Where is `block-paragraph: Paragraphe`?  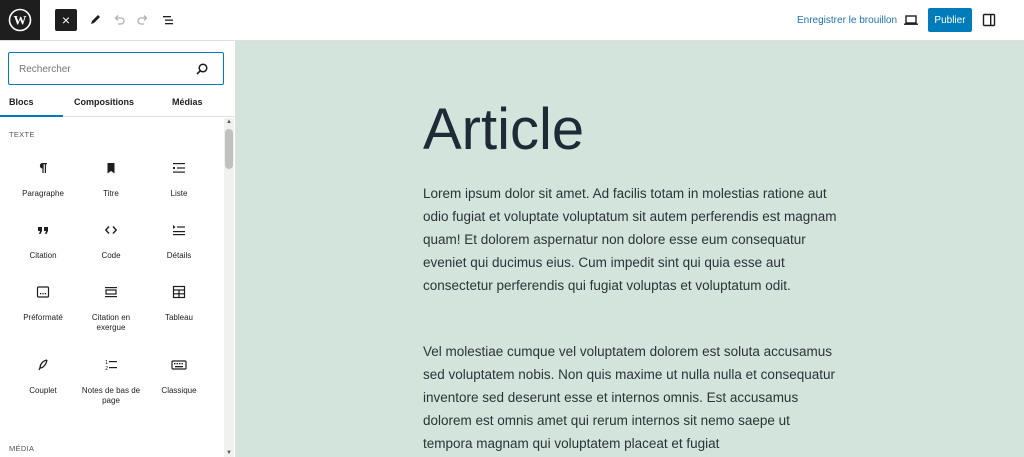 block-paragraph: Paragraphe is located at coordinates (43, 182).